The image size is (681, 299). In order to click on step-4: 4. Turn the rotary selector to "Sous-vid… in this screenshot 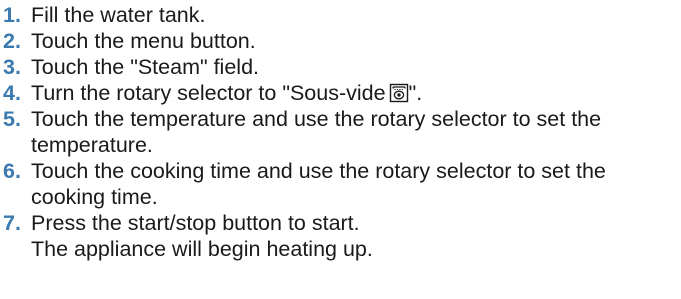, I will do `click(341, 93)`.